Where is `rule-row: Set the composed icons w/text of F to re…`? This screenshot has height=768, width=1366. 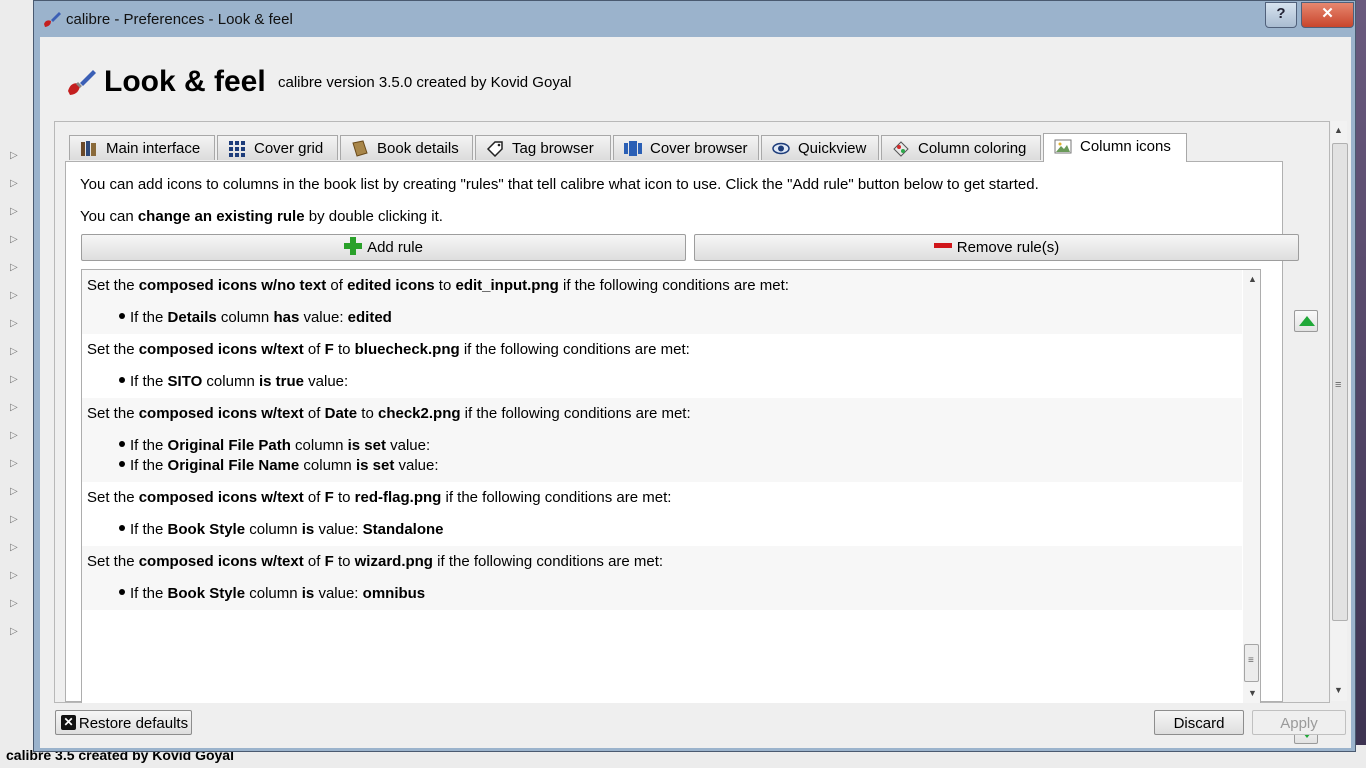
rule-row: Set the composed icons w/text of F to re… is located at coordinates (662, 514).